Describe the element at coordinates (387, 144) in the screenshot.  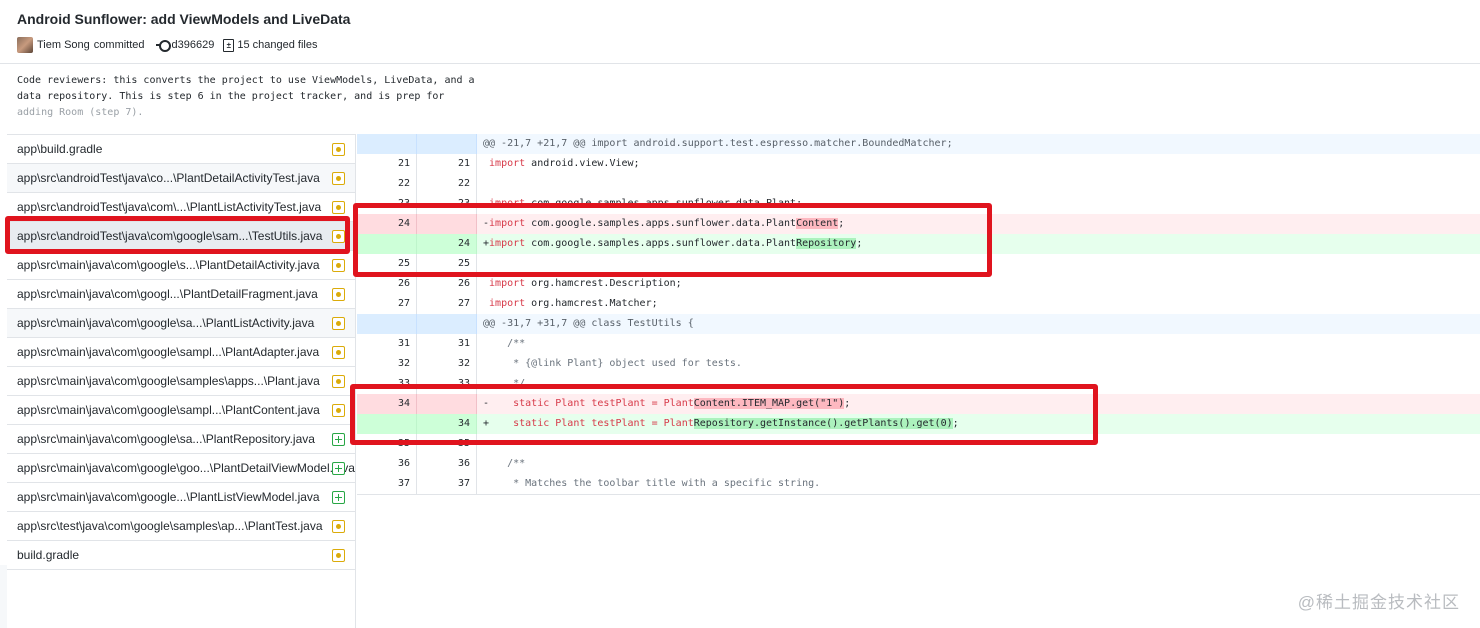
I see `old-line-number` at that location.